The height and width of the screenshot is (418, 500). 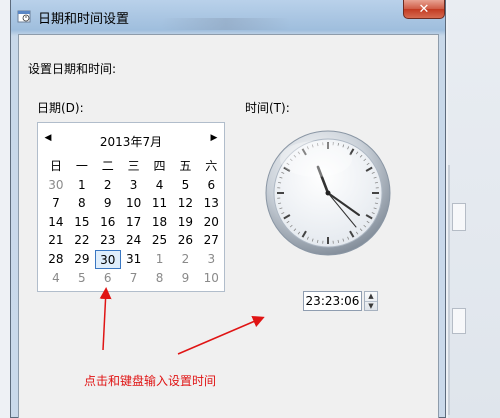 What do you see at coordinates (56, 240) in the screenshot?
I see `calendar-day: 21` at bounding box center [56, 240].